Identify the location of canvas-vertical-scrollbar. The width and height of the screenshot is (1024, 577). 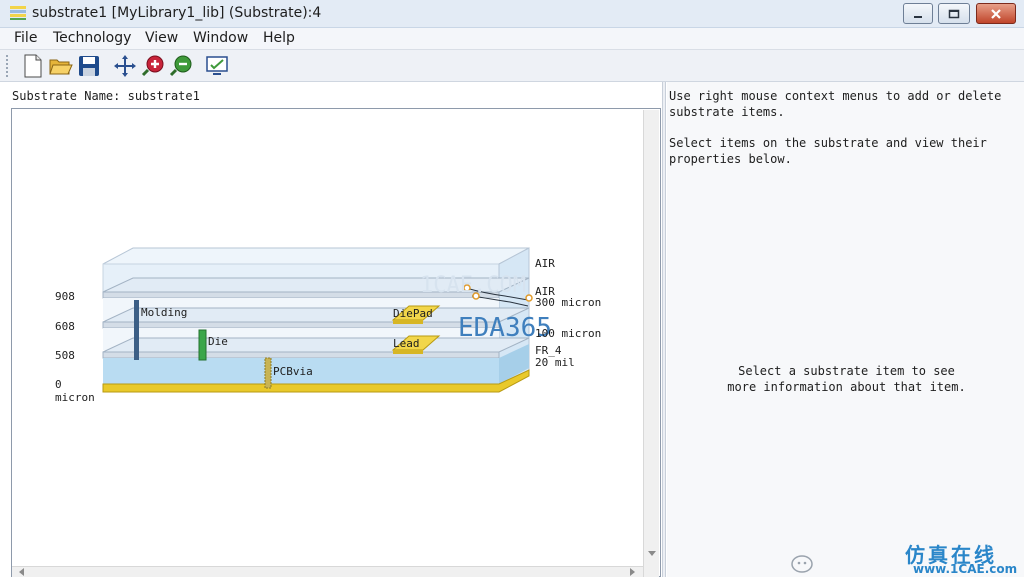
(651, 343).